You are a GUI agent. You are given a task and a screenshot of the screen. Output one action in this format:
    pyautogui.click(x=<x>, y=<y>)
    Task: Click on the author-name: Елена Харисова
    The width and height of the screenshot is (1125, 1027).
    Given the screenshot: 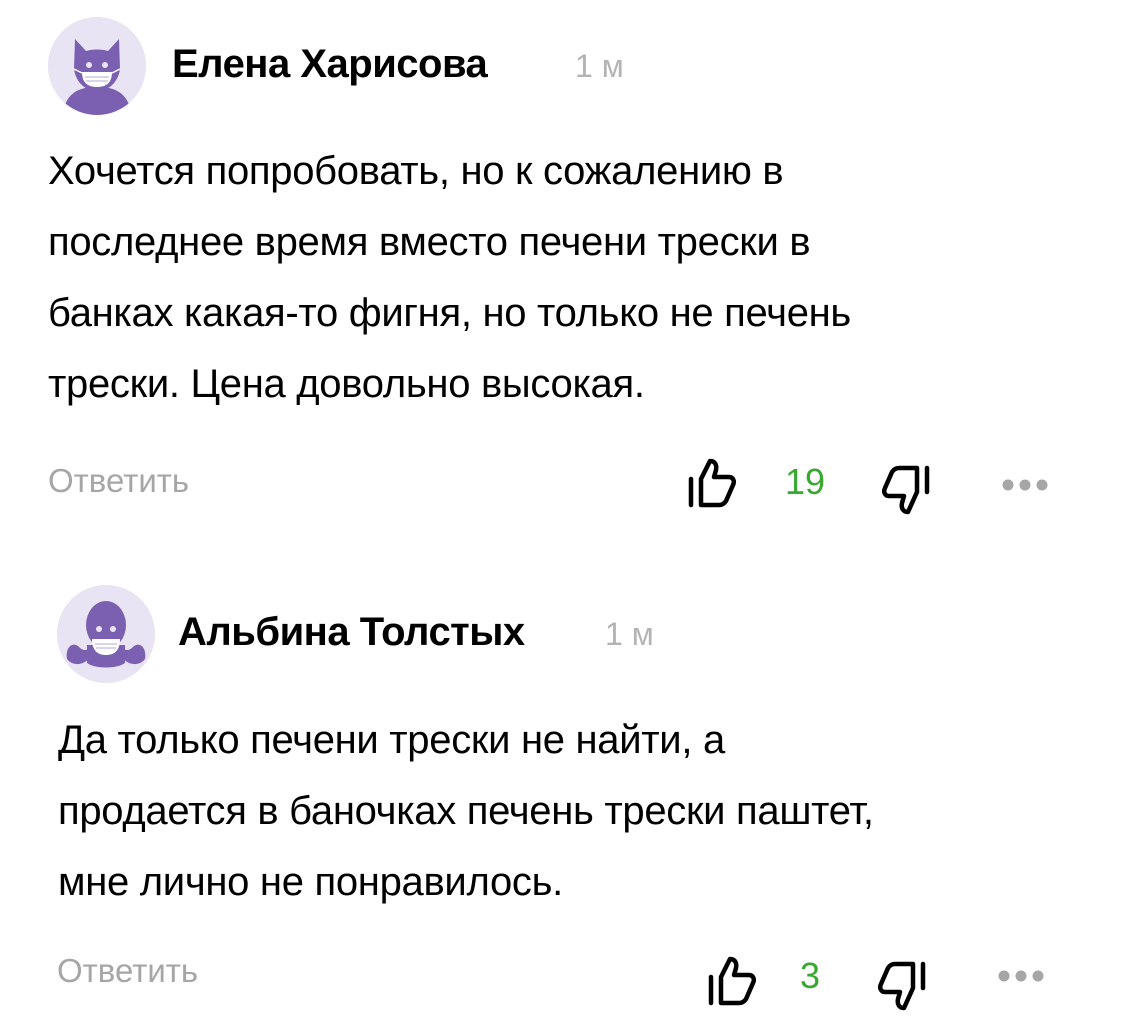 What is the action you would take?
    pyautogui.click(x=330, y=64)
    